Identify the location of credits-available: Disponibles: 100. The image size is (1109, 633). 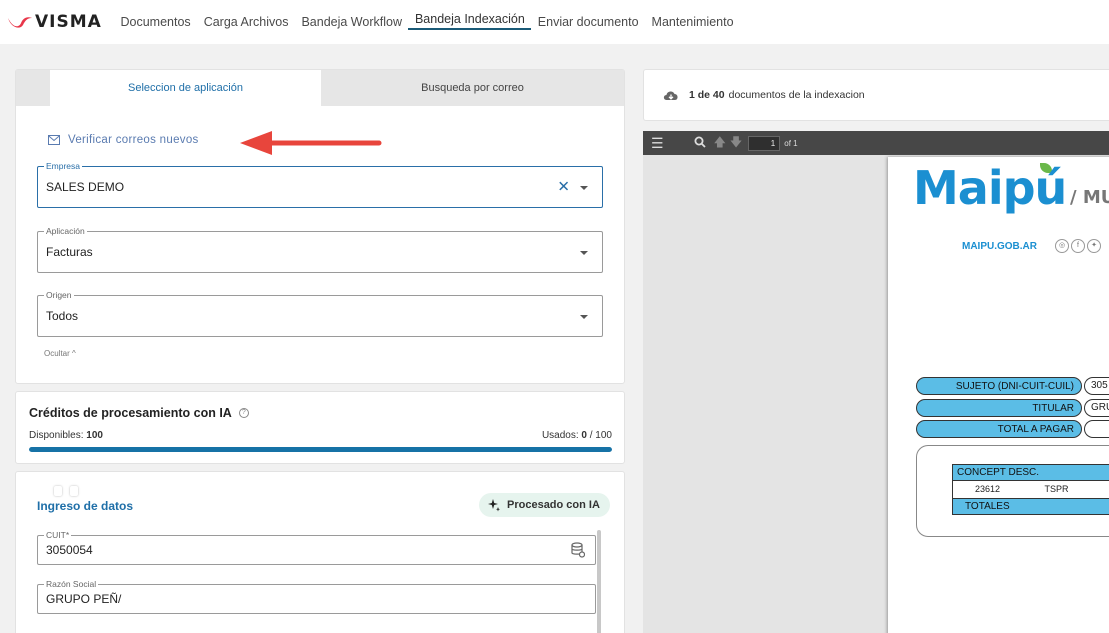
(66, 435).